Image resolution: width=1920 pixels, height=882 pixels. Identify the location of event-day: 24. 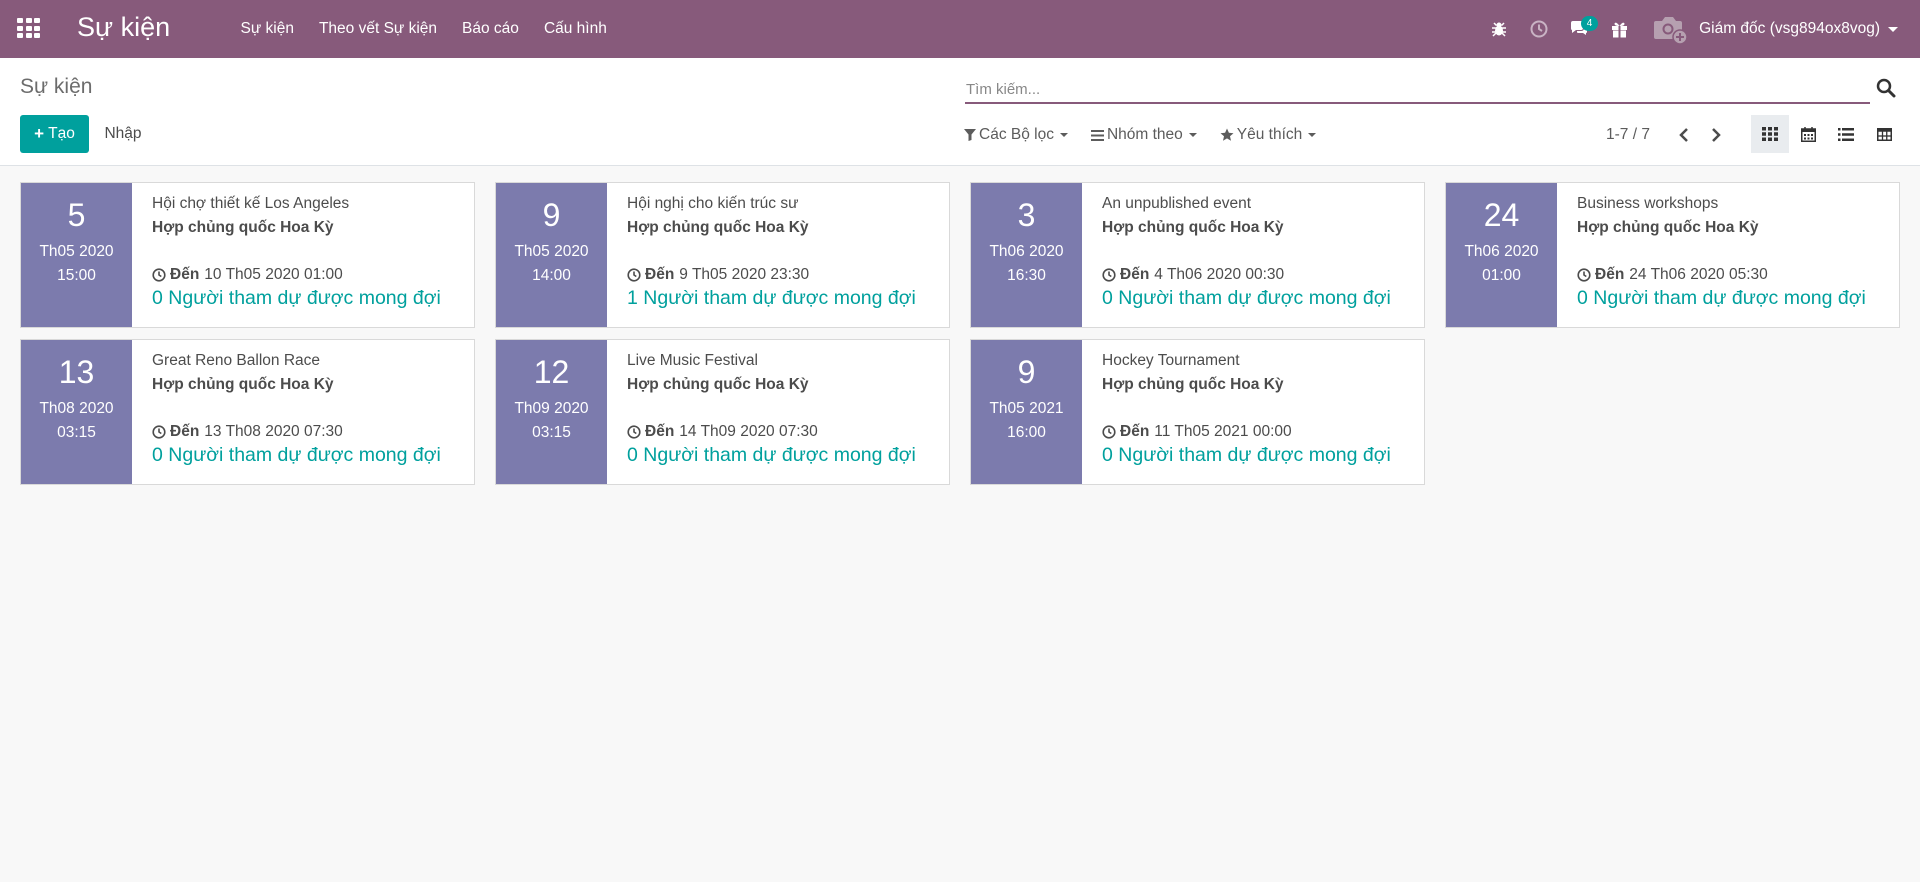
(1501, 215).